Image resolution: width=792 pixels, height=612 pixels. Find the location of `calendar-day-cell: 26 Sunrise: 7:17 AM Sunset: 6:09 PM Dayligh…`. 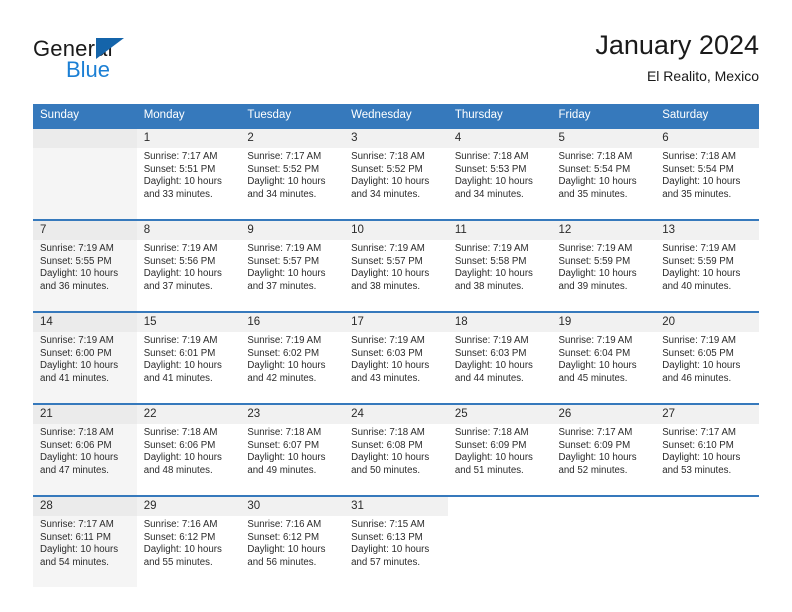

calendar-day-cell: 26 Sunrise: 7:17 AM Sunset: 6:09 PM Dayligh… is located at coordinates (603, 449).